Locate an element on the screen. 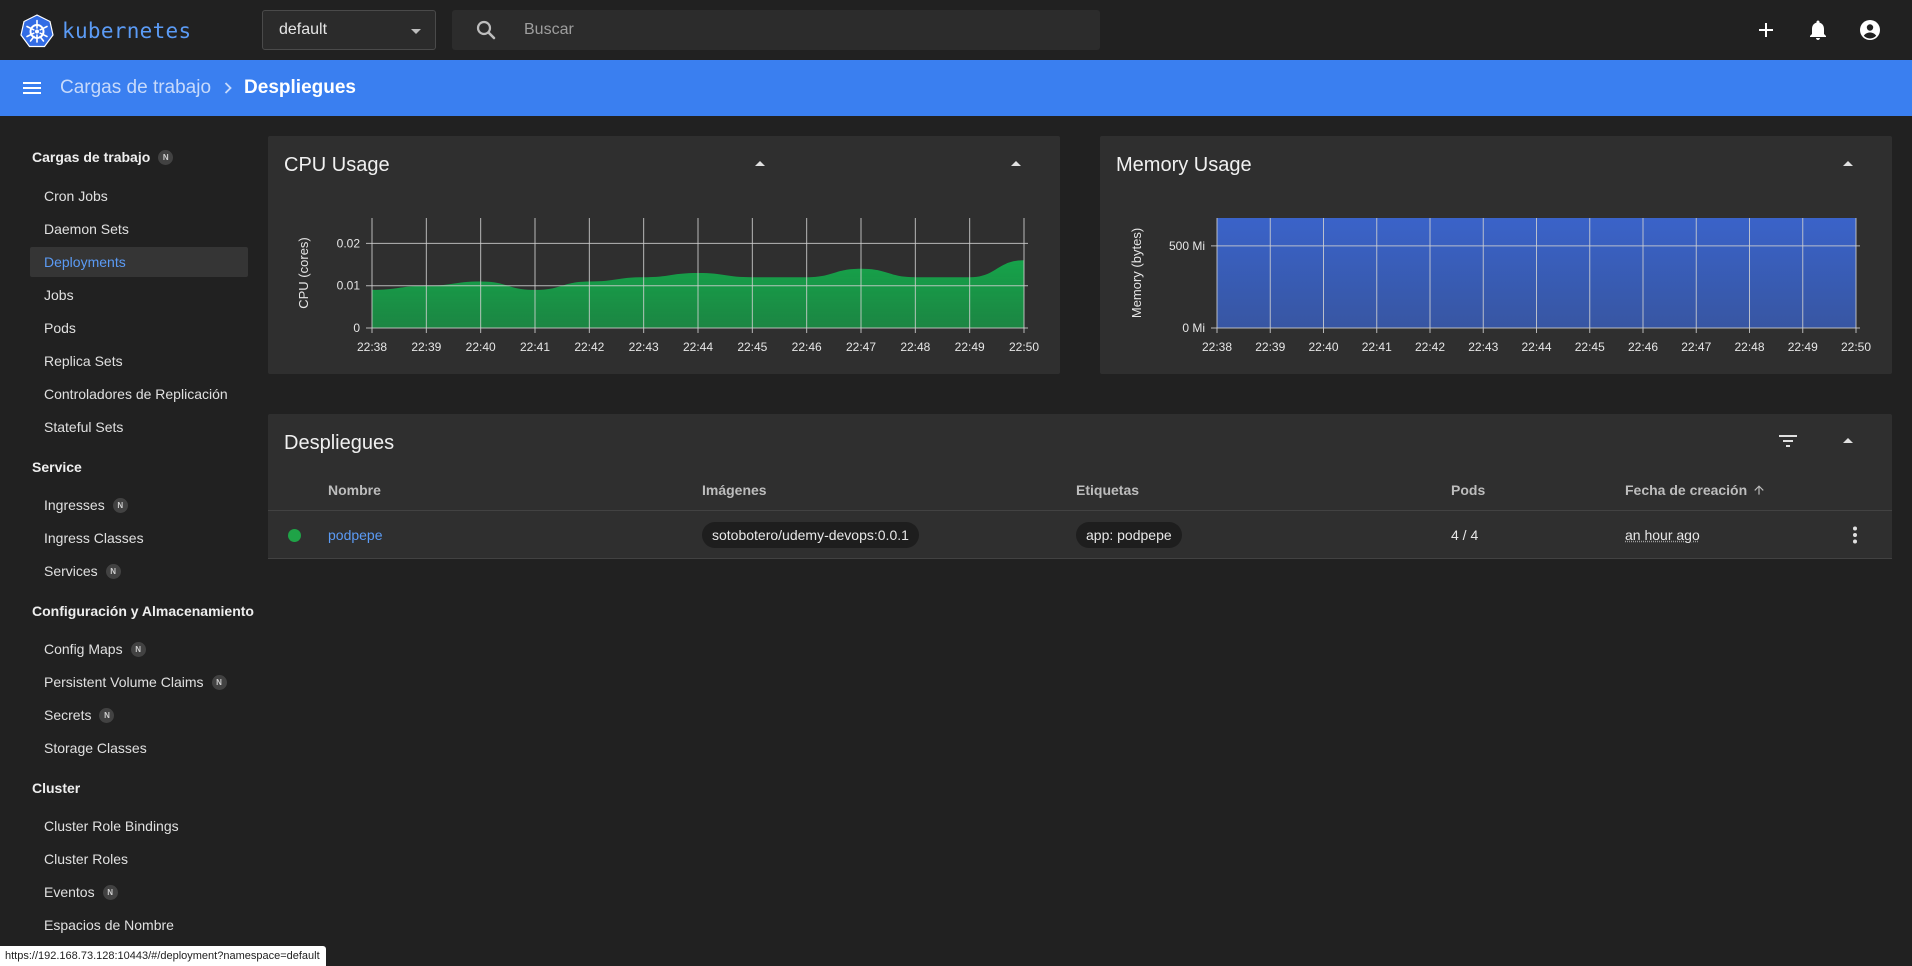  kubernetes-logo: kubernetes is located at coordinates (105, 31).